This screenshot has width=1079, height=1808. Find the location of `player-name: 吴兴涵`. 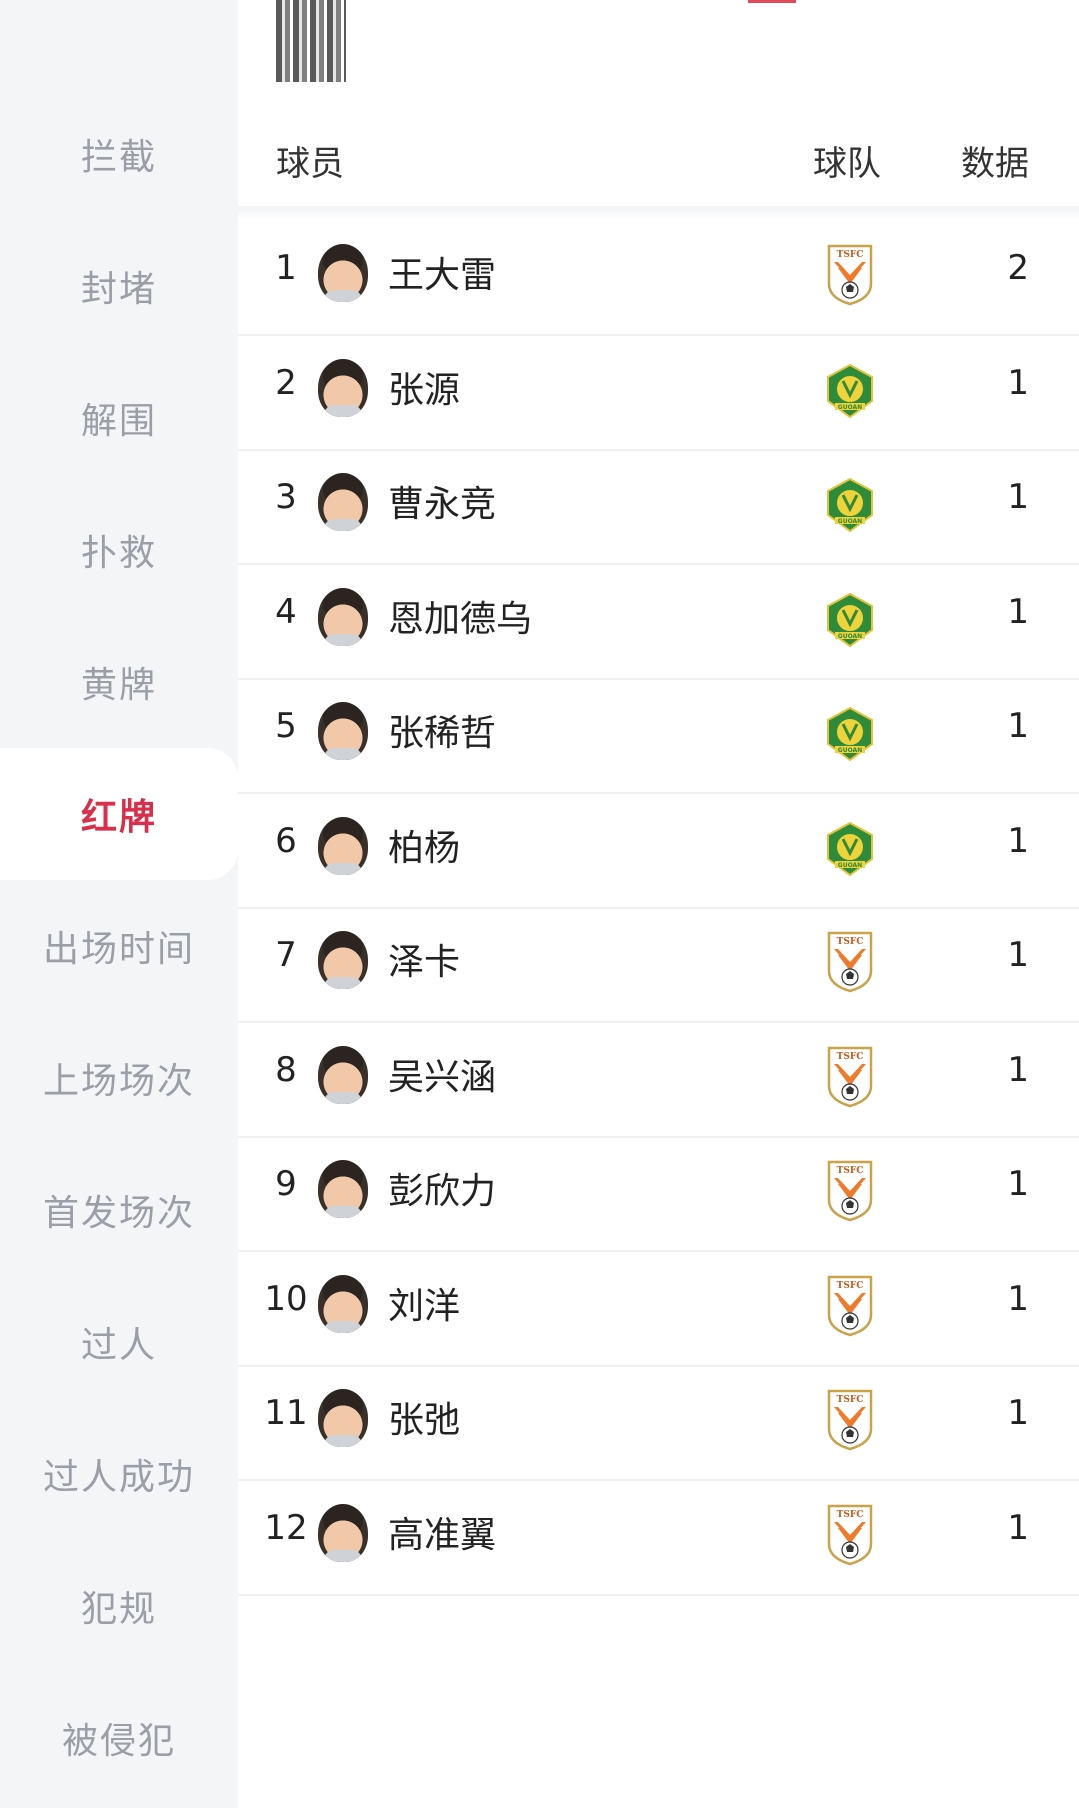

player-name: 吴兴涵 is located at coordinates (442, 1074).